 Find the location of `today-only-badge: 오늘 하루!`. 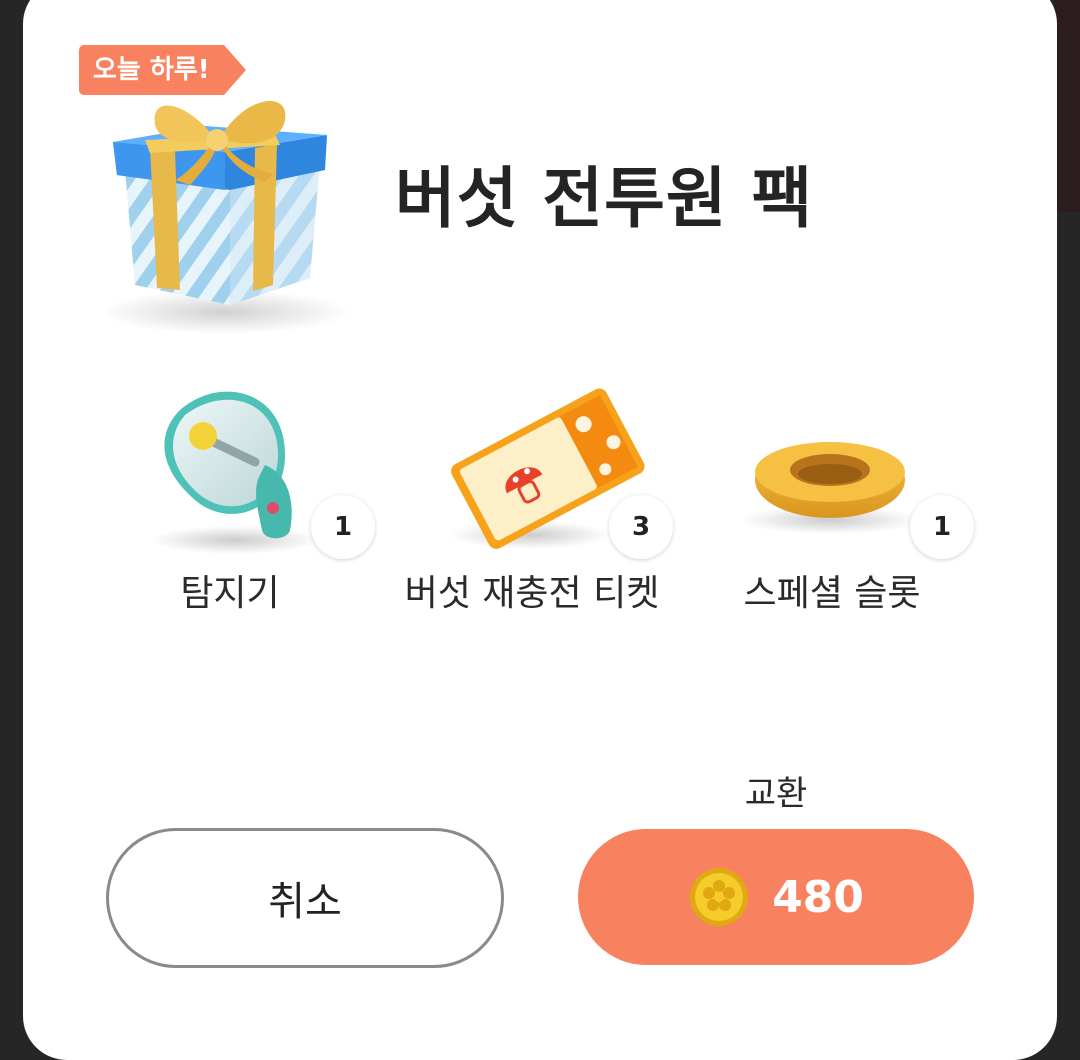

today-only-badge: 오늘 하루! is located at coordinates (162, 70).